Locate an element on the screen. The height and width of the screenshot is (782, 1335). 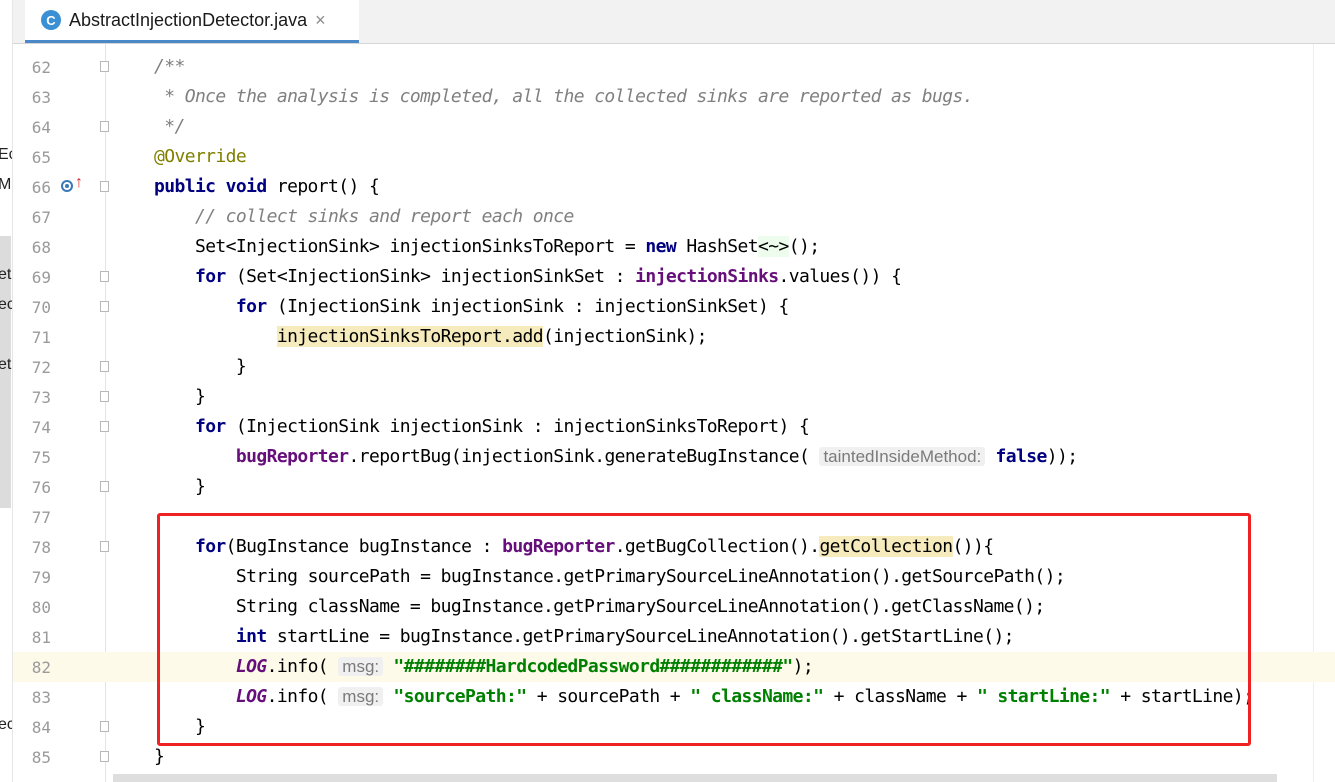
code-text: public void report() { is located at coordinates (267, 186).